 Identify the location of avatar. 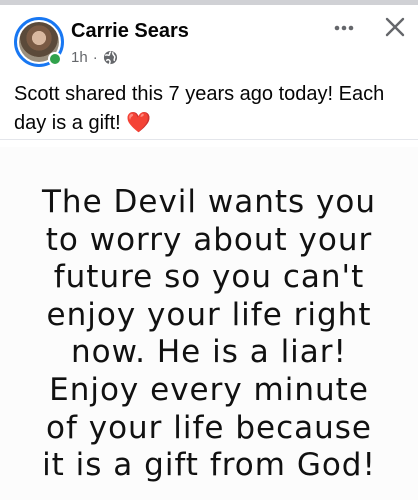
(39, 42).